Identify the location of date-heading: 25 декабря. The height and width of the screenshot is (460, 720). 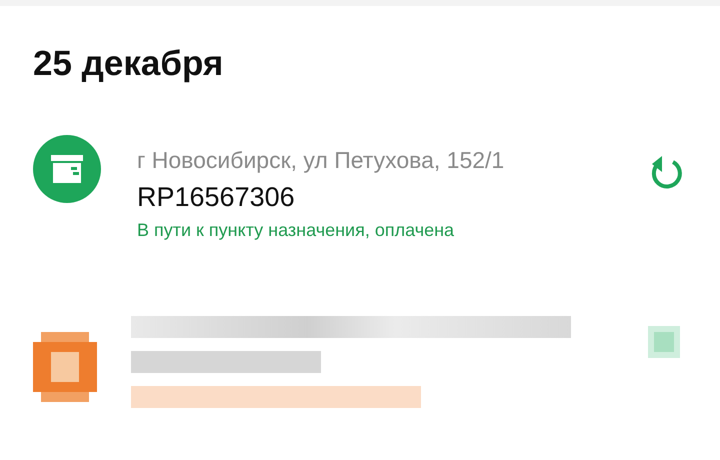
(128, 64).